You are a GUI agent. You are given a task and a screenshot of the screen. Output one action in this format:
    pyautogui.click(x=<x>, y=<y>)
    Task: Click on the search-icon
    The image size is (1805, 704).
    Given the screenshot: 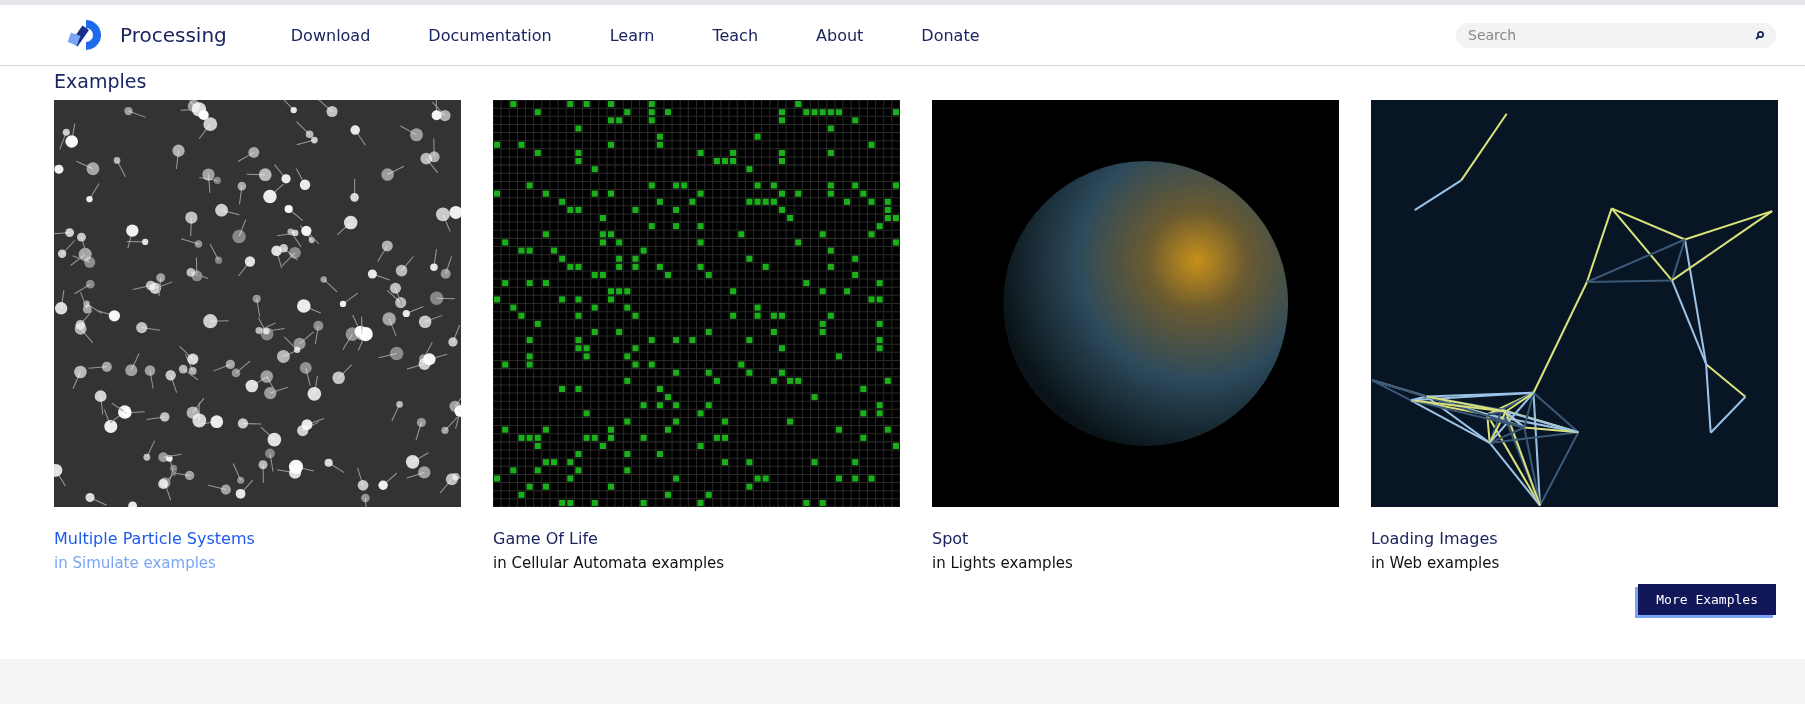 What is the action you would take?
    pyautogui.click(x=1759, y=35)
    